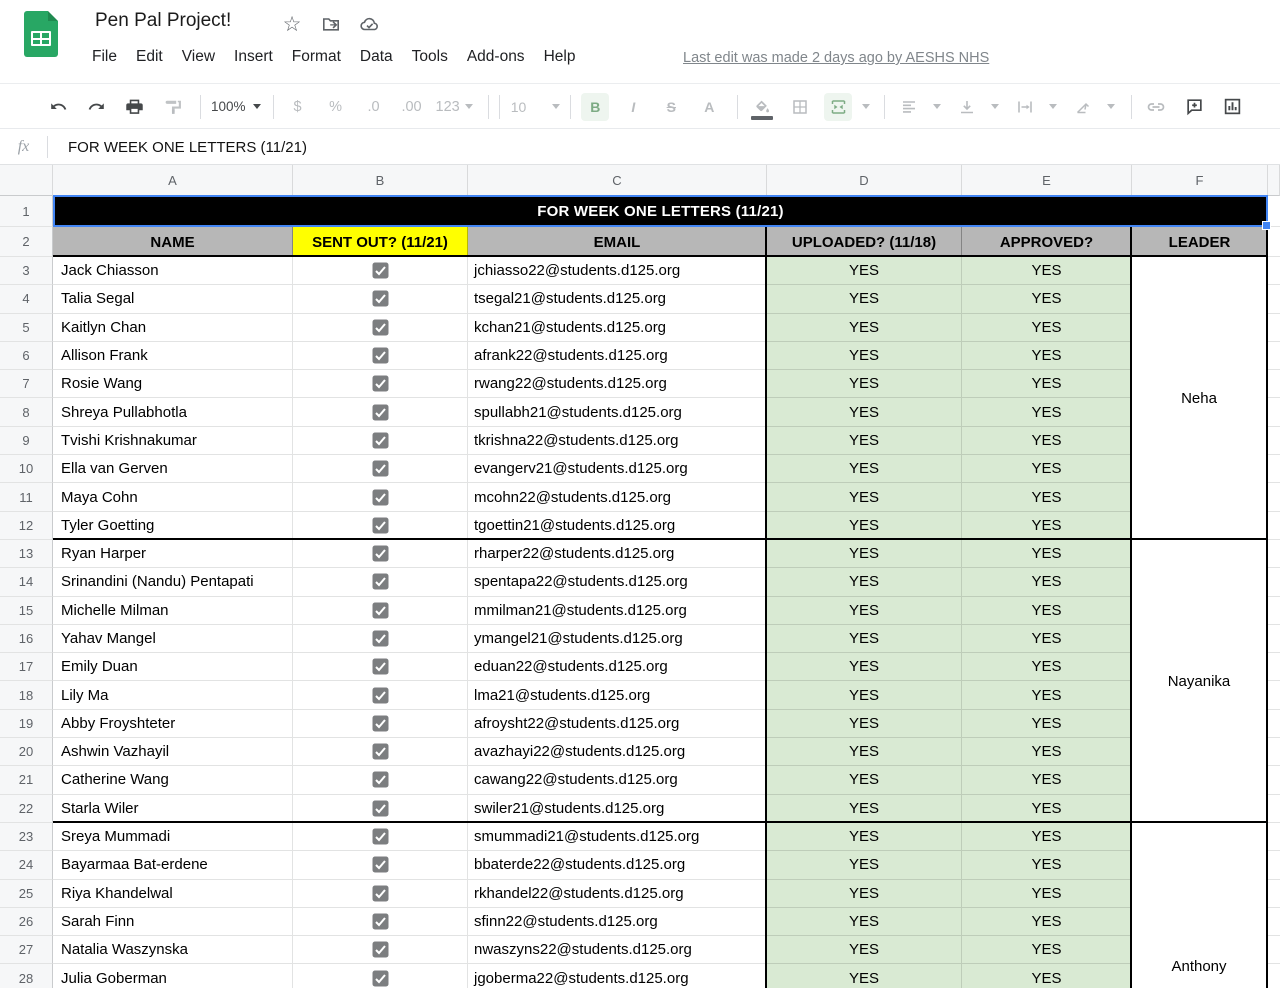 This screenshot has width=1280, height=988. Describe the element at coordinates (1047, 242) in the screenshot. I see `header-approved: APPROVED?` at that location.